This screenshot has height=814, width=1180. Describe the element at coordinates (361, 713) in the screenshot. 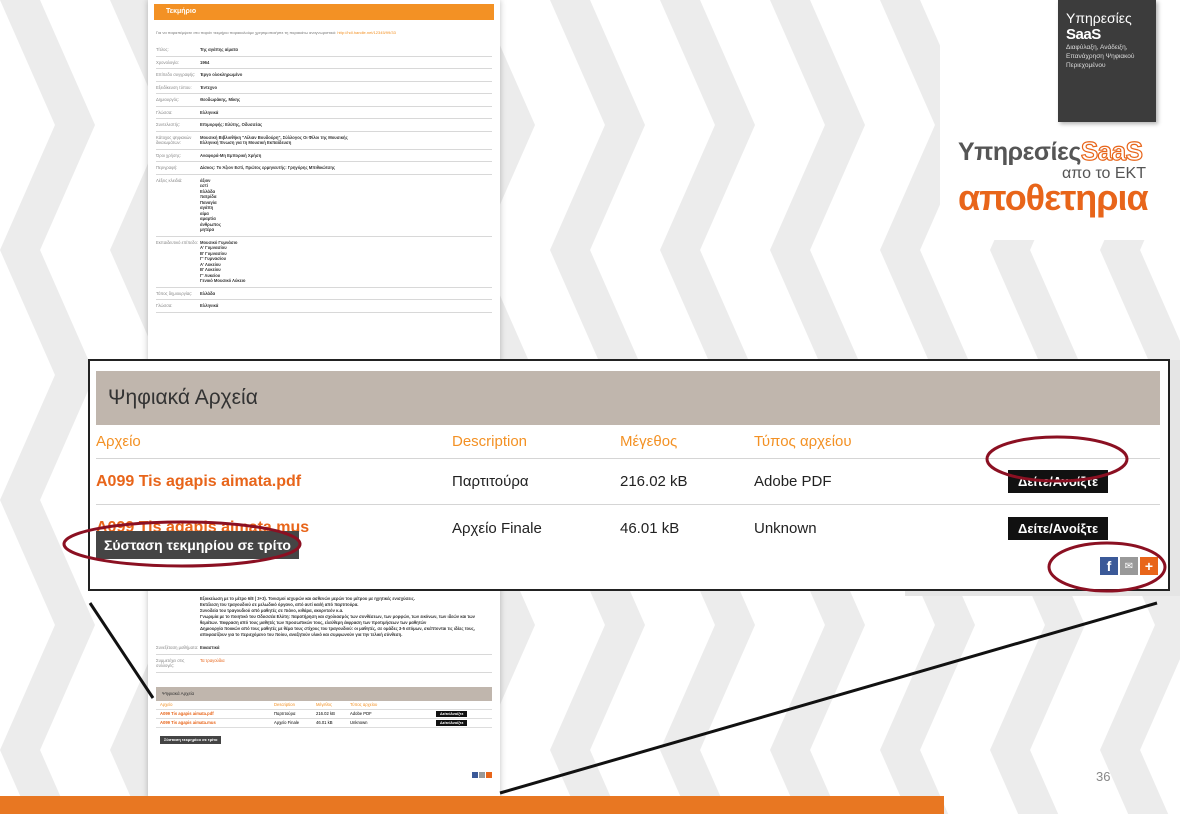

I see `mini-file-type: Adobe PDF` at that location.